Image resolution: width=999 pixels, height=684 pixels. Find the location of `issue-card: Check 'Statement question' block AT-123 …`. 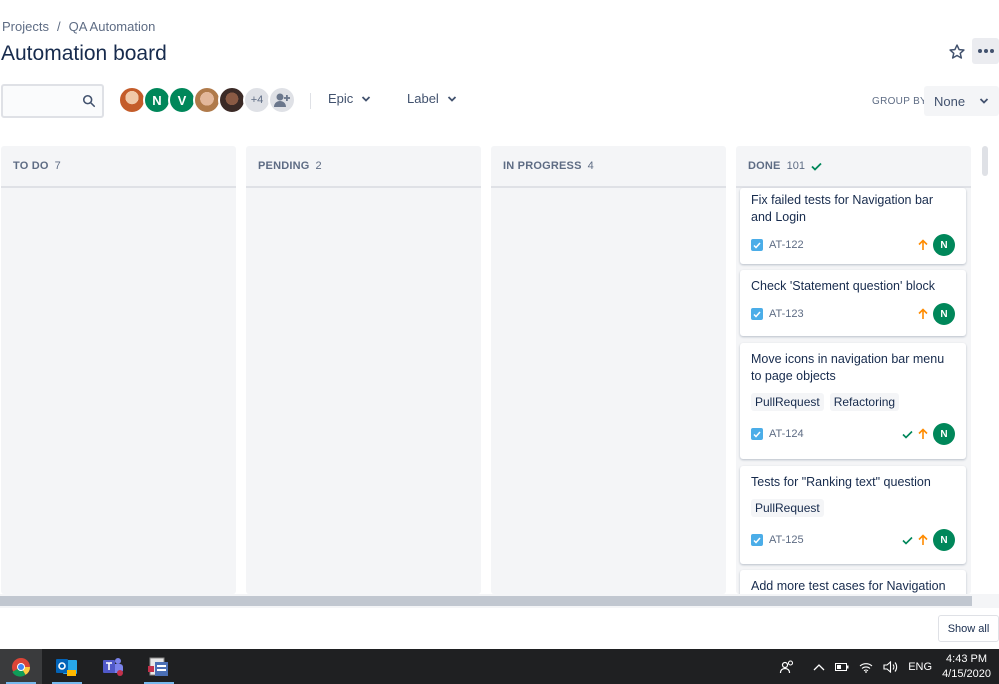

issue-card: Check 'Statement question' block AT-123 … is located at coordinates (853, 303).